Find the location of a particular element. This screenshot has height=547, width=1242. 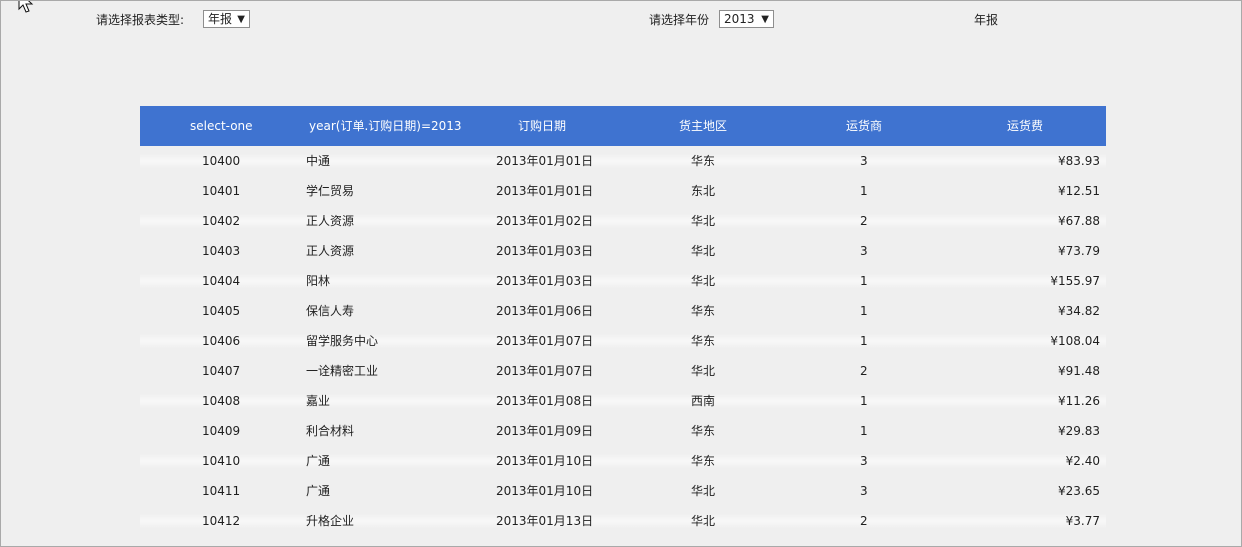

order-id: 10400 is located at coordinates (221, 161).